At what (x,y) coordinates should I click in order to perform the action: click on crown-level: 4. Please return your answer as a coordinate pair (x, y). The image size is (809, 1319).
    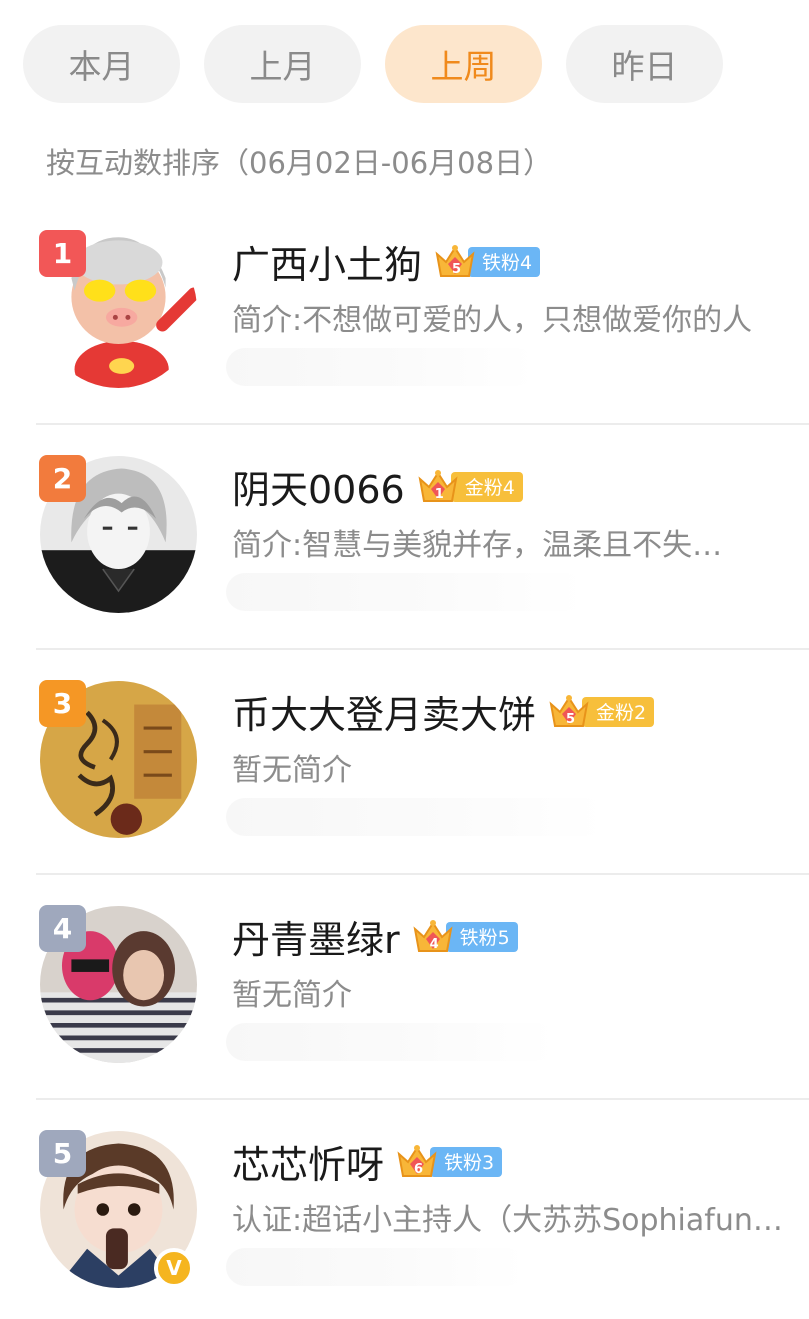
    Looking at the image, I should click on (434, 944).